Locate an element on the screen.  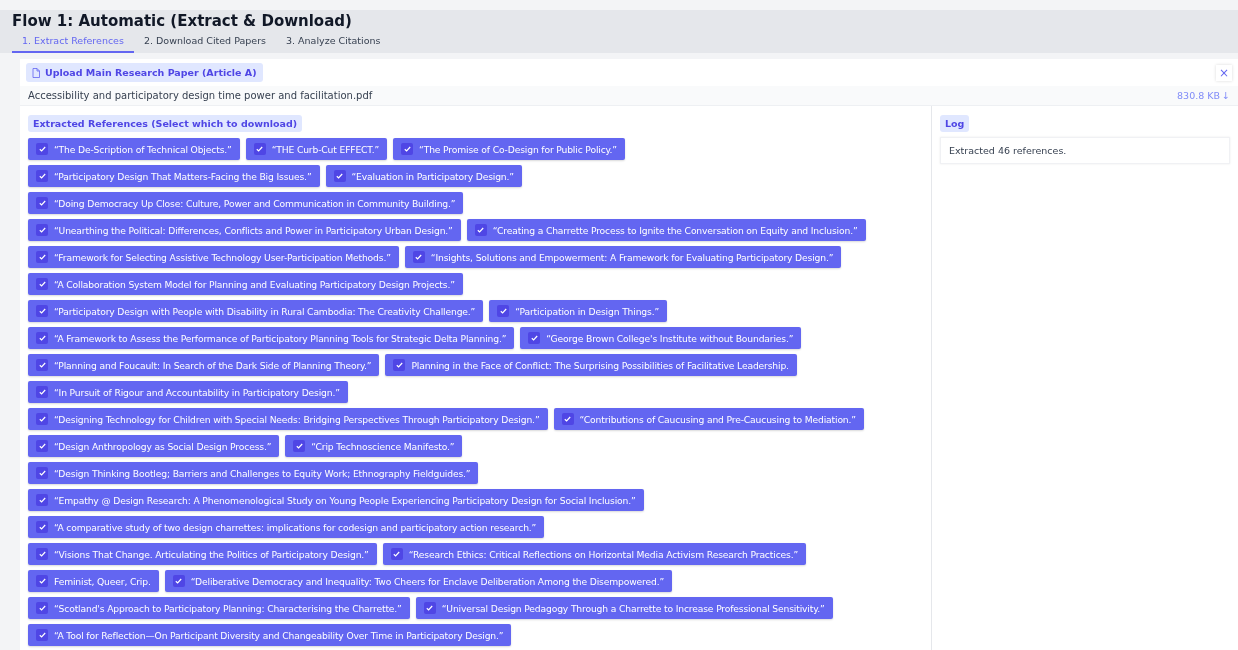
tab: 2. Download Cited Papers is located at coordinates (204, 42).